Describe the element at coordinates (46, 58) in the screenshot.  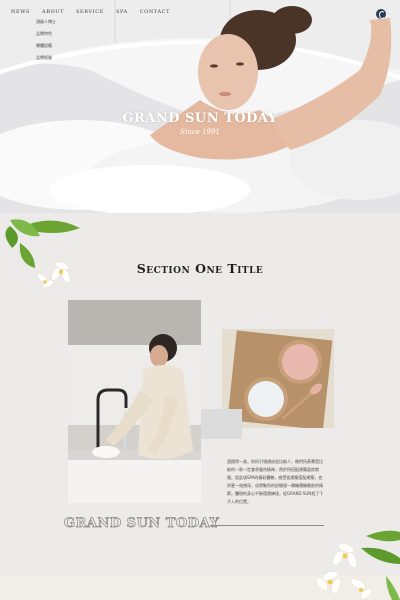
I see `submenu-item: 品牌經營` at that location.